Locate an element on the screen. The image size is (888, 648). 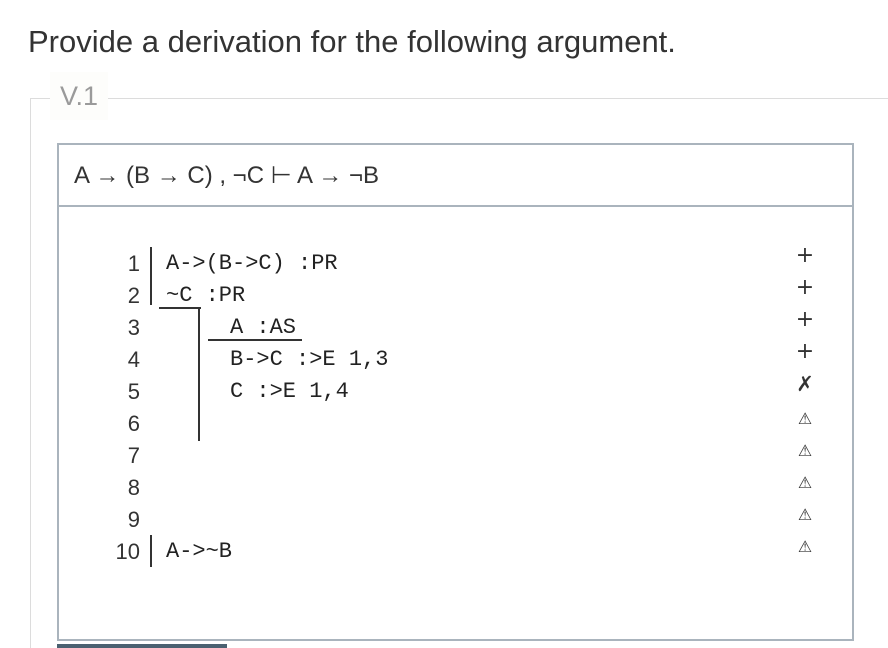
line-number: 10 is located at coordinates (127, 551).